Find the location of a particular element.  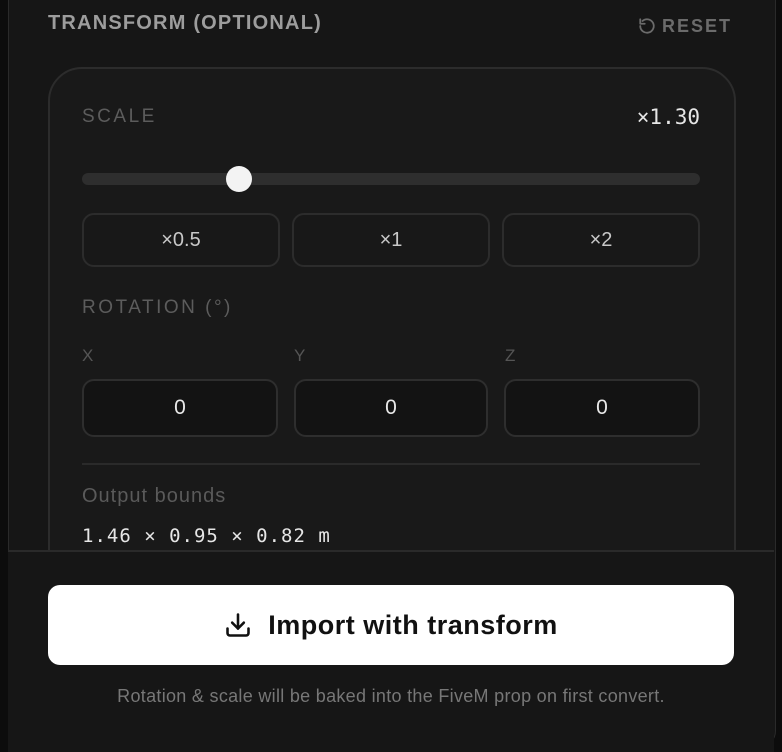

rotation-x-input is located at coordinates (180, 408).